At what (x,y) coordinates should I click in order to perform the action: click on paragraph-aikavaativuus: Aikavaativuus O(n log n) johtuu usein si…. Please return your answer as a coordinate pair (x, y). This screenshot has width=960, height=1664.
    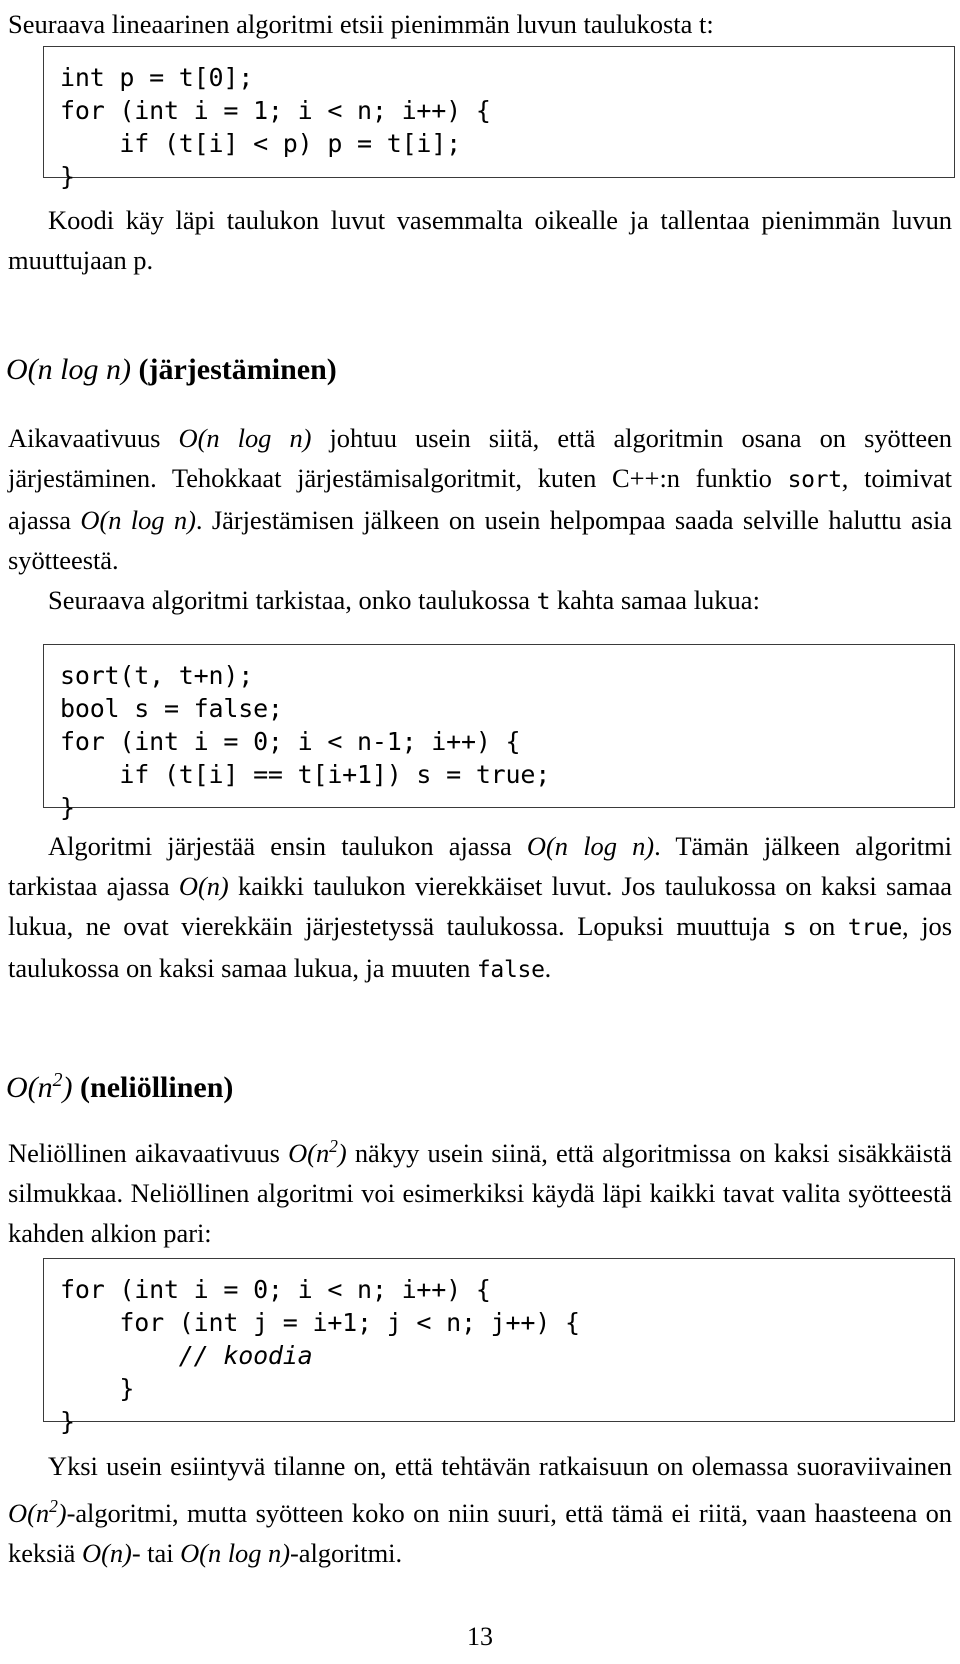
    Looking at the image, I should click on (480, 499).